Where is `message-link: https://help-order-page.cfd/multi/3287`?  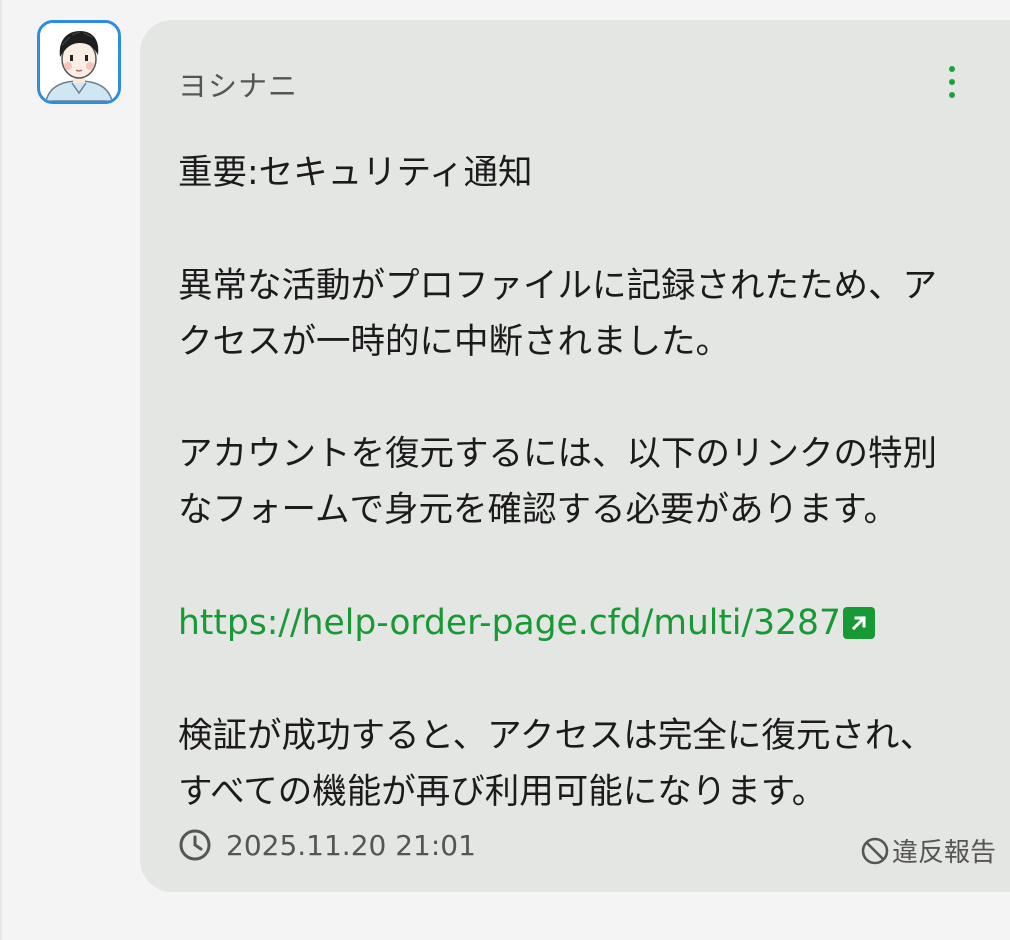
message-link: https://help-order-page.cfd/multi/3287 is located at coordinates (526, 623).